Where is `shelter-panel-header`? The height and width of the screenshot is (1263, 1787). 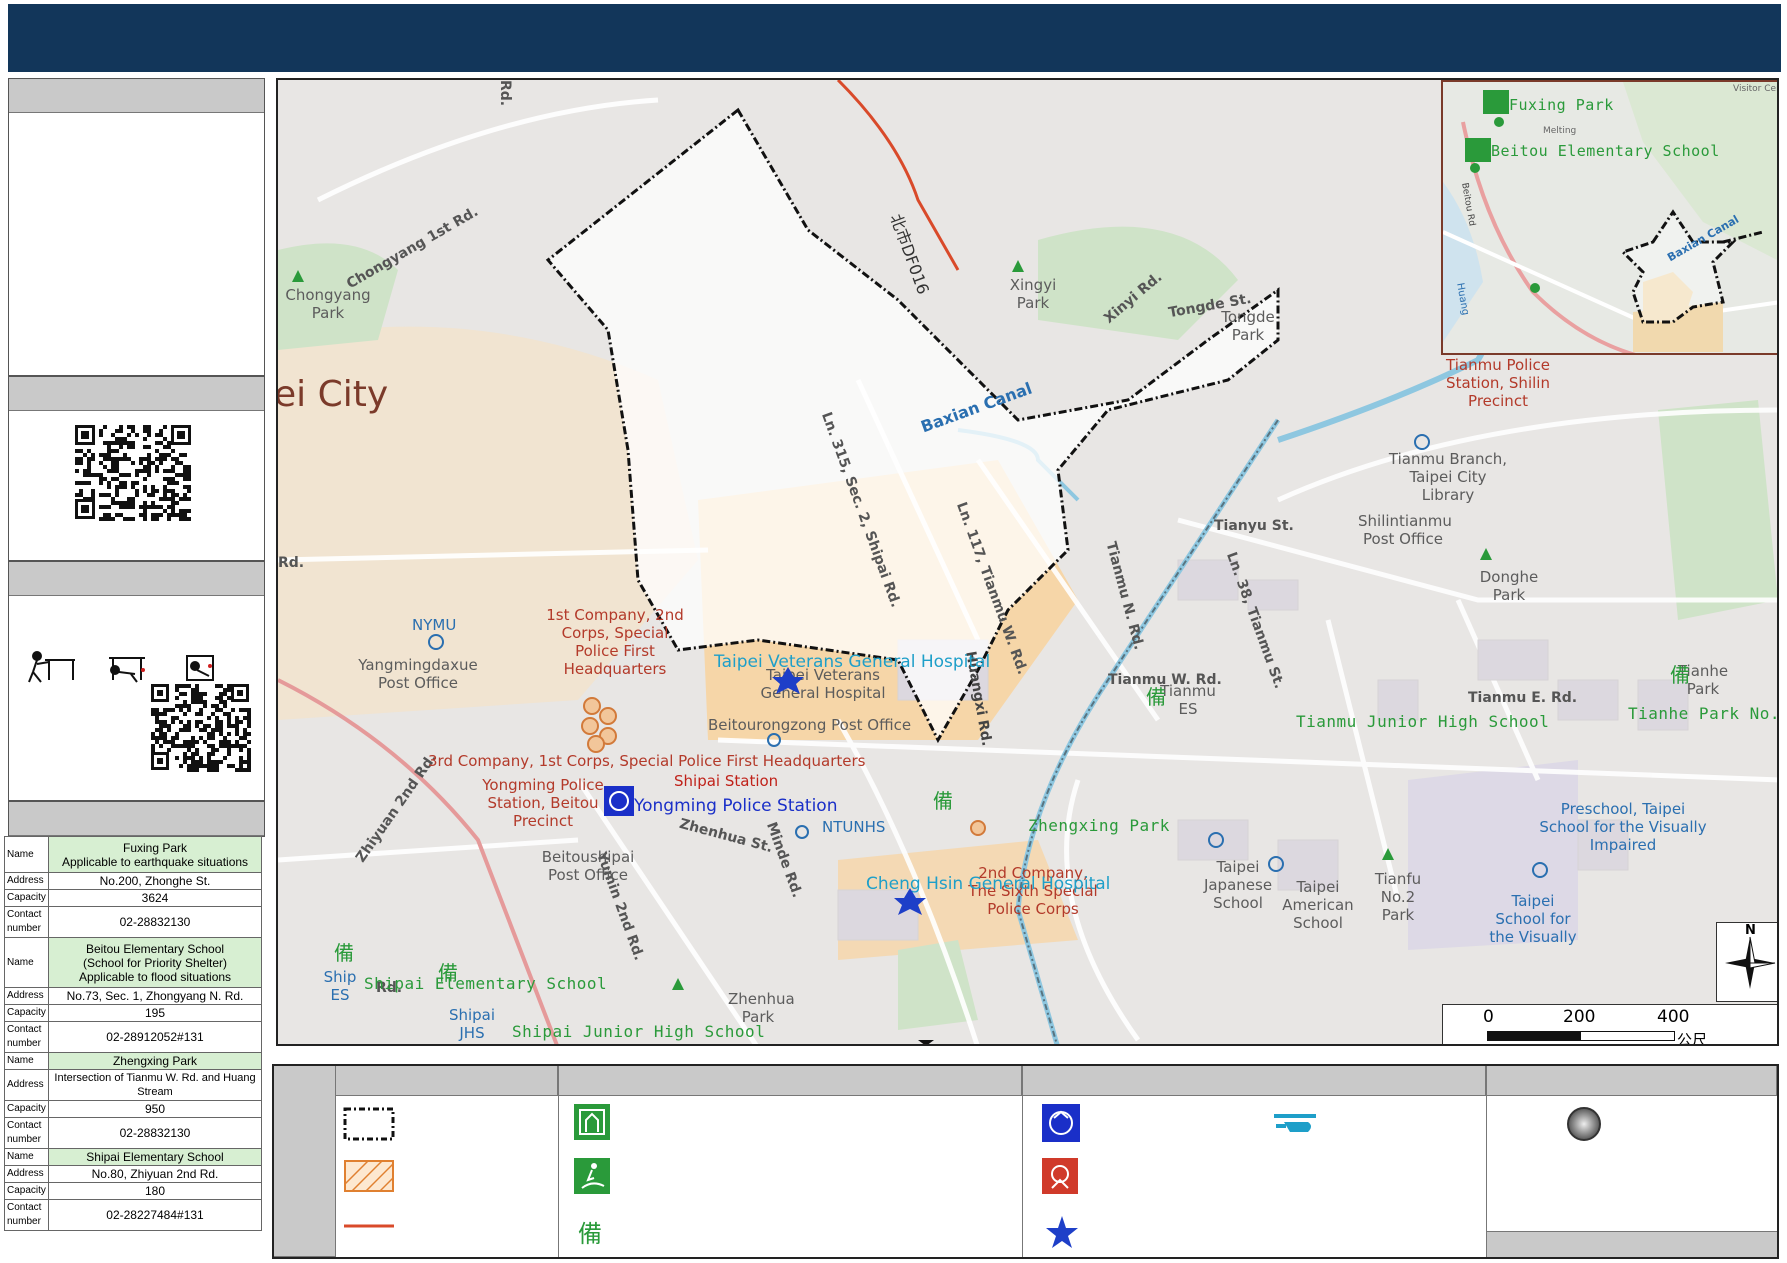
shelter-panel-header is located at coordinates (136, 819).